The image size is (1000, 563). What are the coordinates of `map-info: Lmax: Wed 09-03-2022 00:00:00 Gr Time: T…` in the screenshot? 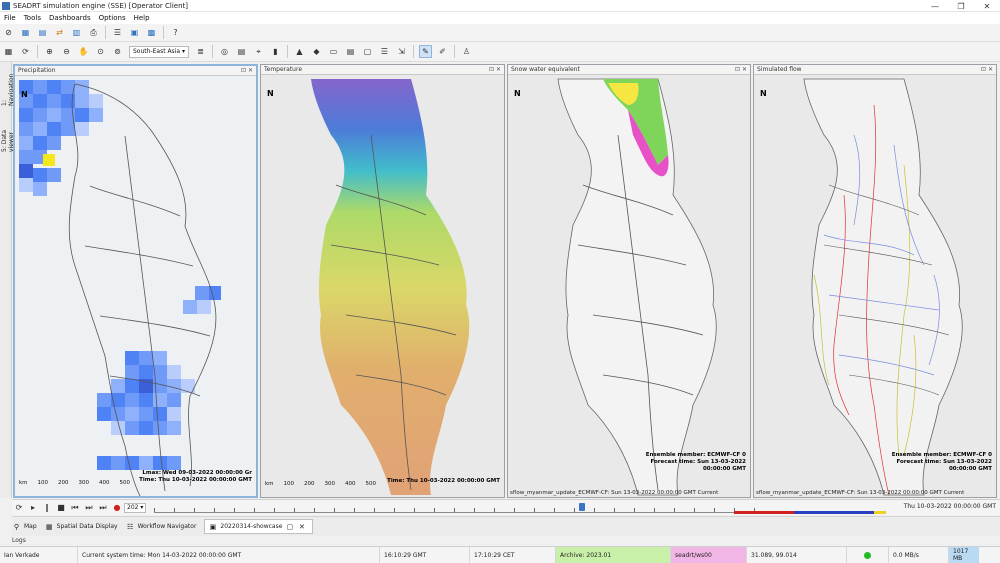 It's located at (195, 477).